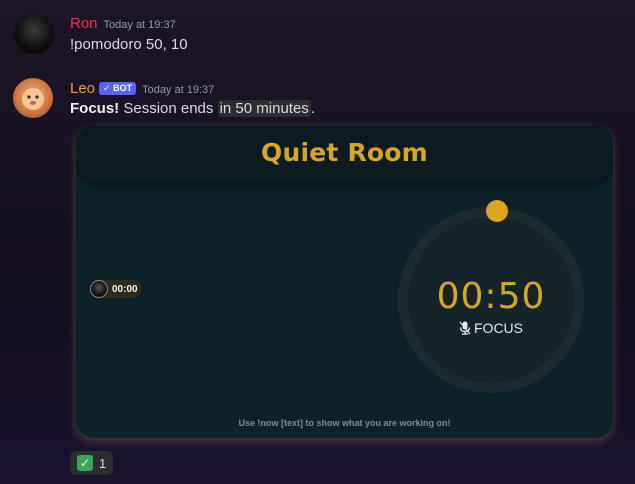 This screenshot has height=484, width=635. Describe the element at coordinates (465, 328) in the screenshot. I see `microphone-icon` at that location.